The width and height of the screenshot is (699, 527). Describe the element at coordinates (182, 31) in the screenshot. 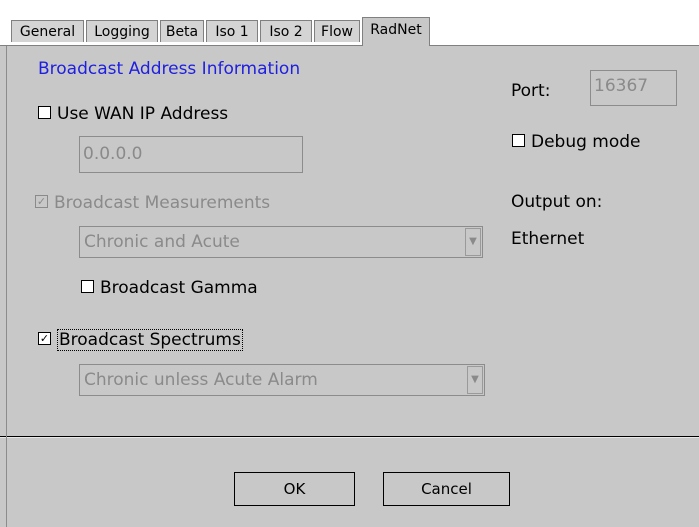

I see `tab-beta: Beta` at that location.